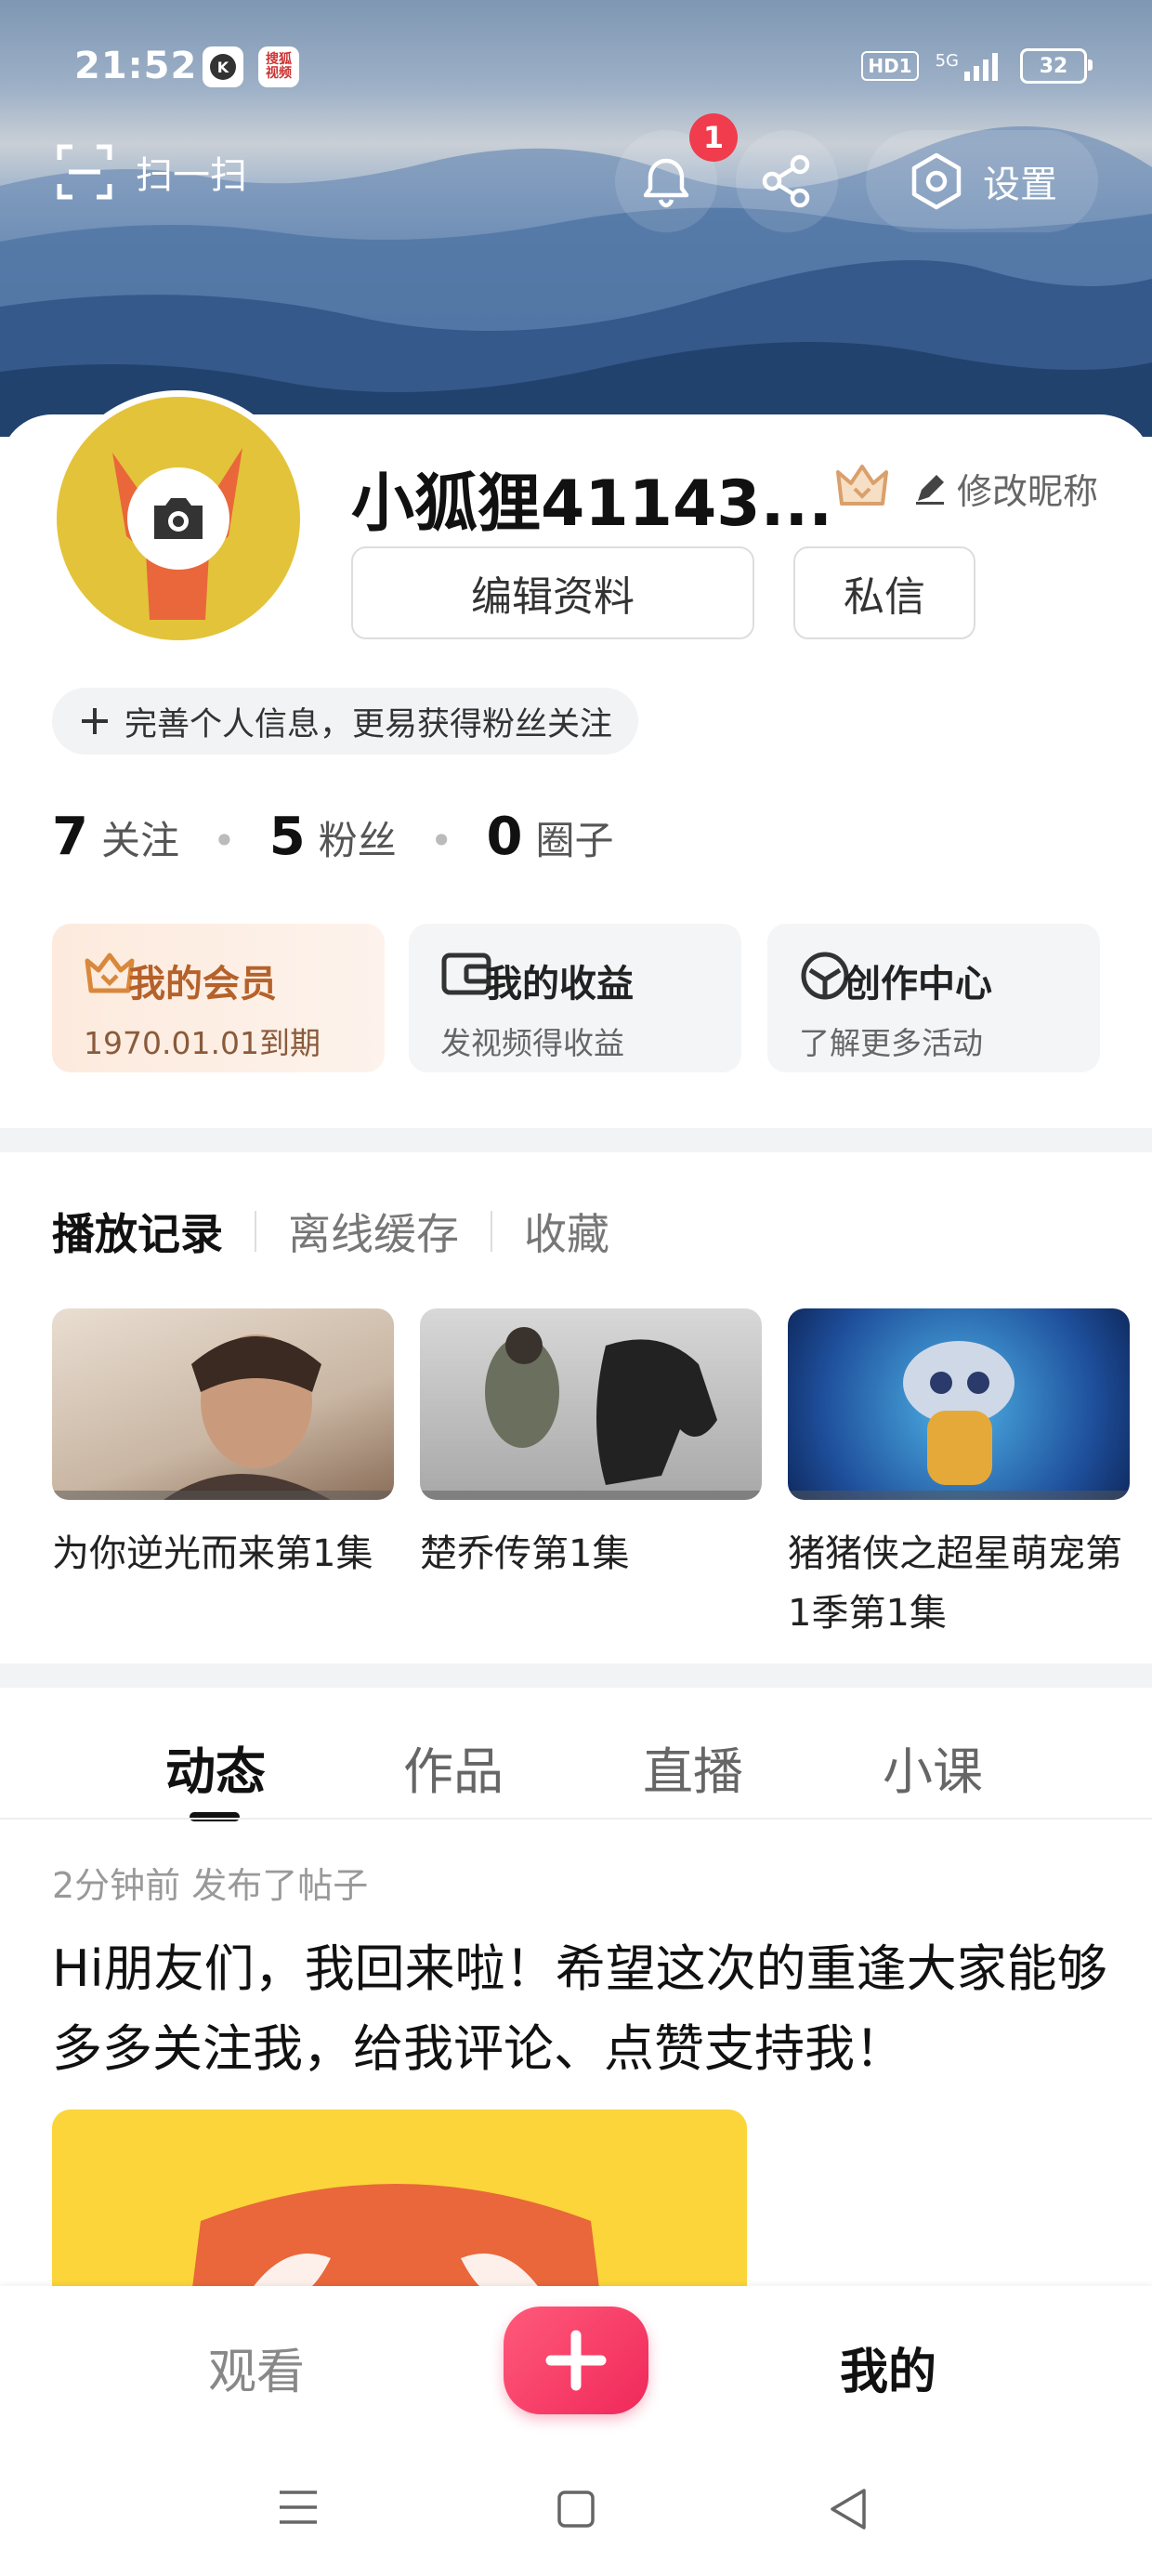 Image resolution: width=1152 pixels, height=2576 pixels. What do you see at coordinates (202, 984) in the screenshot?
I see `vip-title: 我的会员` at bounding box center [202, 984].